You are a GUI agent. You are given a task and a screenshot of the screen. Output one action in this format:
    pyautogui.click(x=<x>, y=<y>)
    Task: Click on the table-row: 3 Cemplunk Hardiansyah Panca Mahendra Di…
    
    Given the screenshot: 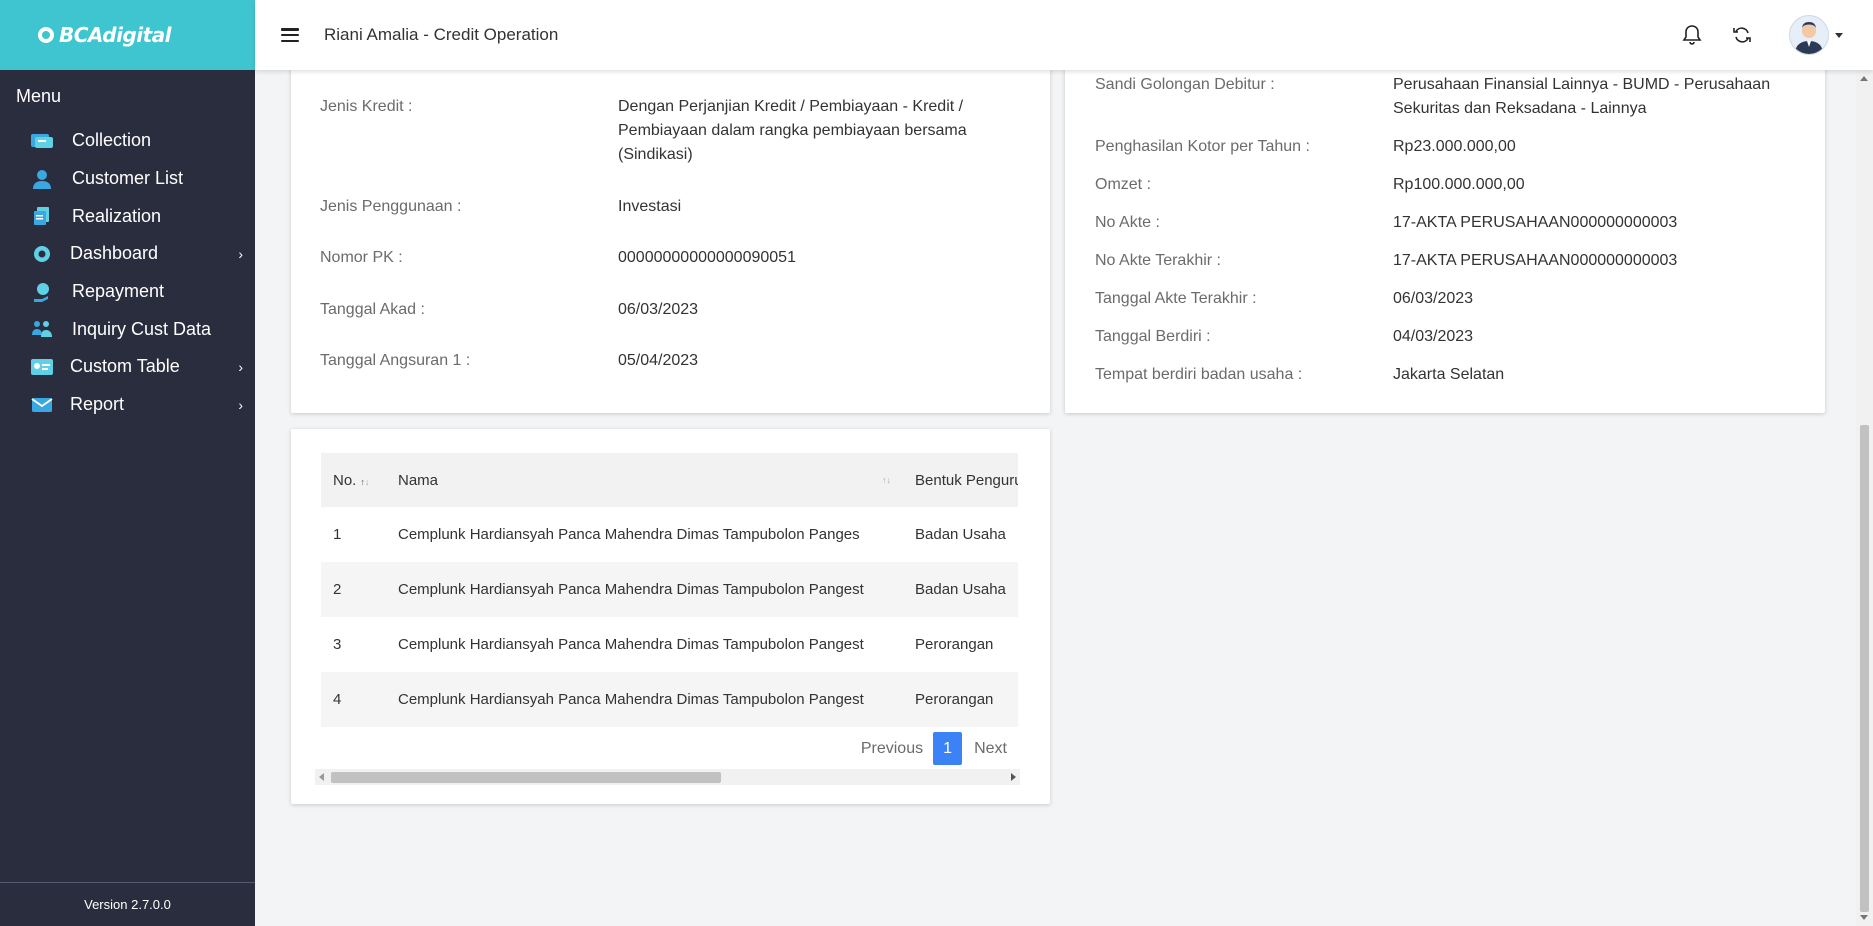 What is the action you would take?
    pyautogui.click(x=669, y=644)
    